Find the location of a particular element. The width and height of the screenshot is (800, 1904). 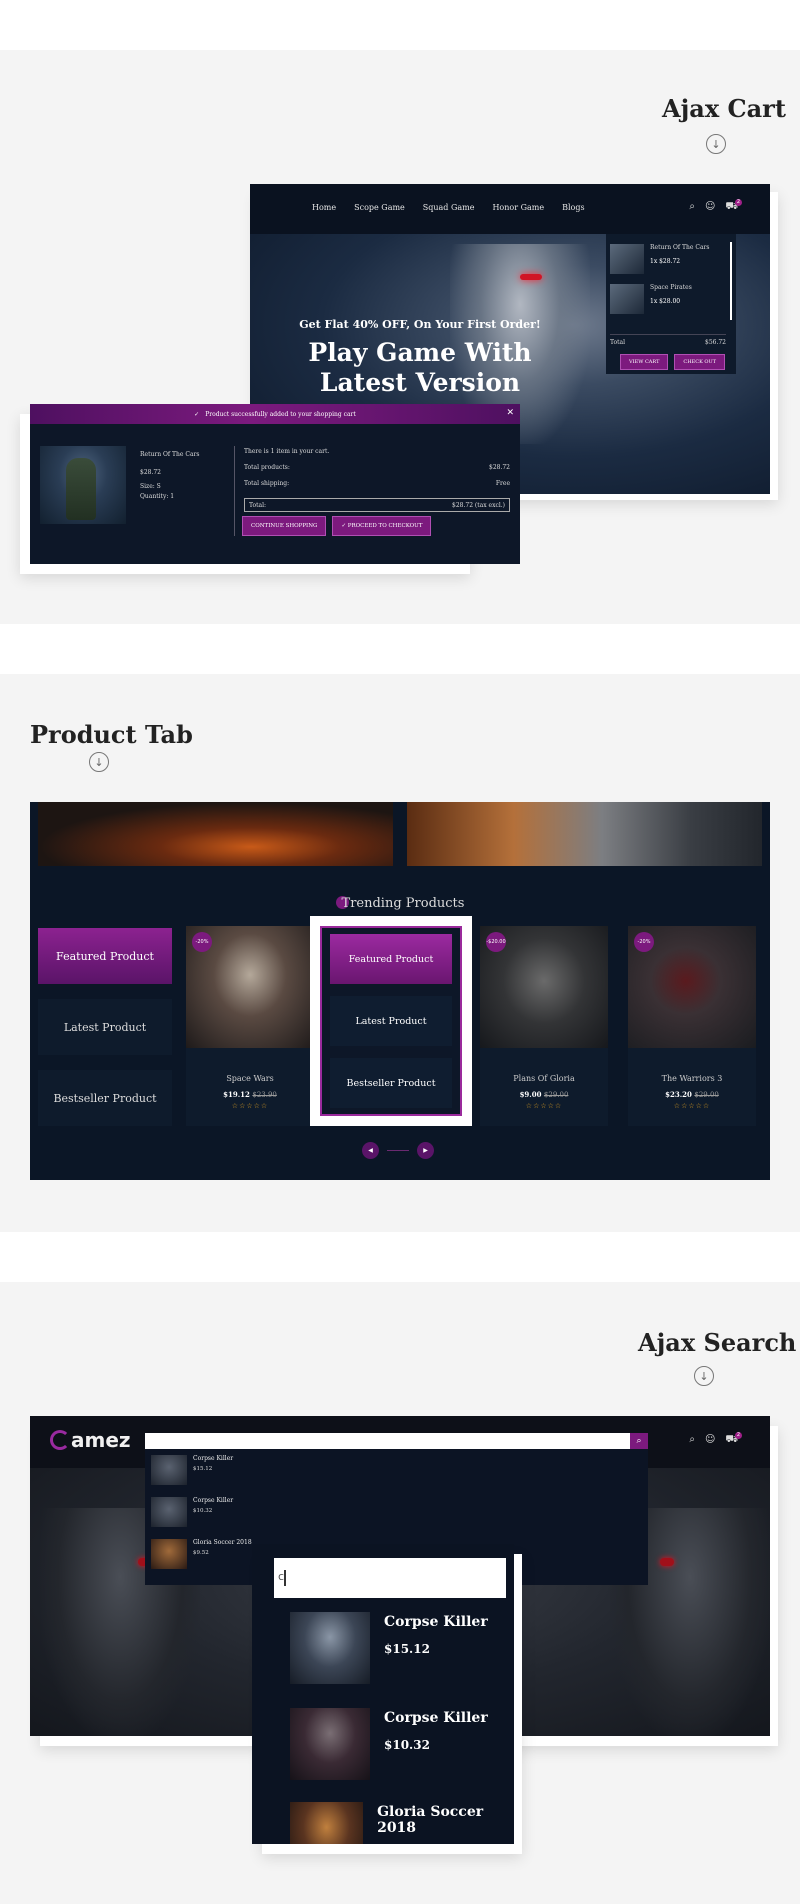

cart-scrollbar is located at coordinates (731, 281).